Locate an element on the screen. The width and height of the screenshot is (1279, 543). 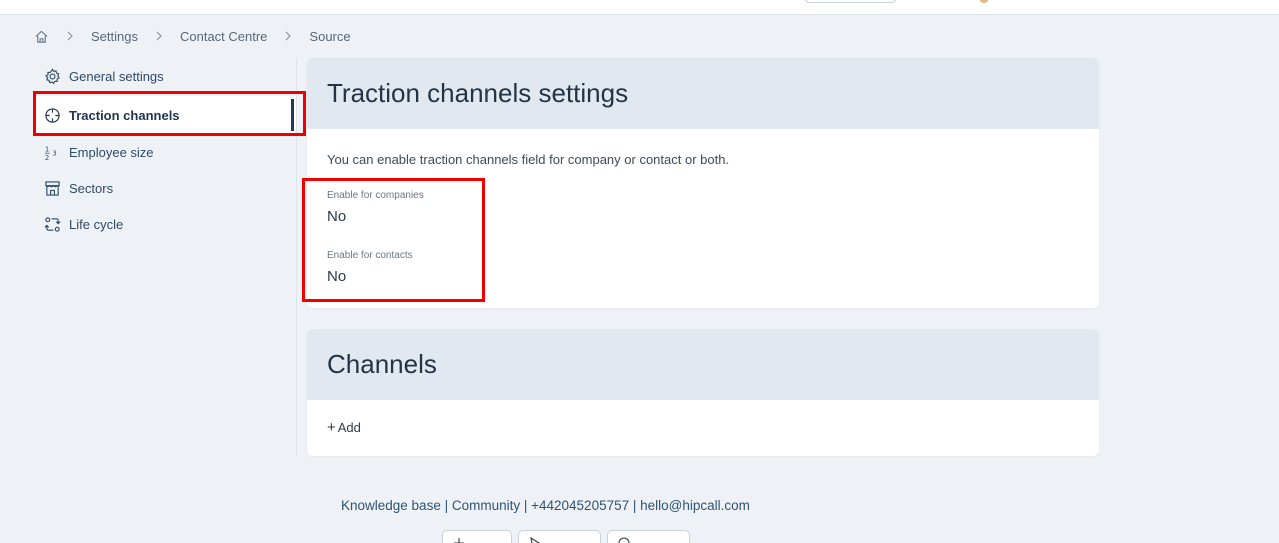
sidebar-item-traction-channels: Traction channels is located at coordinates (165, 115).